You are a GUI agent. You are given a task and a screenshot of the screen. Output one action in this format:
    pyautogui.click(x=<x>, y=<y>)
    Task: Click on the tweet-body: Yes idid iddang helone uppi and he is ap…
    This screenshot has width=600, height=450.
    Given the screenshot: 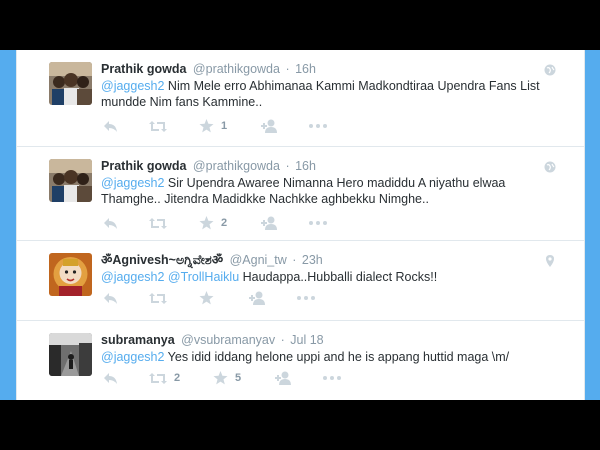 What is the action you would take?
    pyautogui.click(x=337, y=357)
    